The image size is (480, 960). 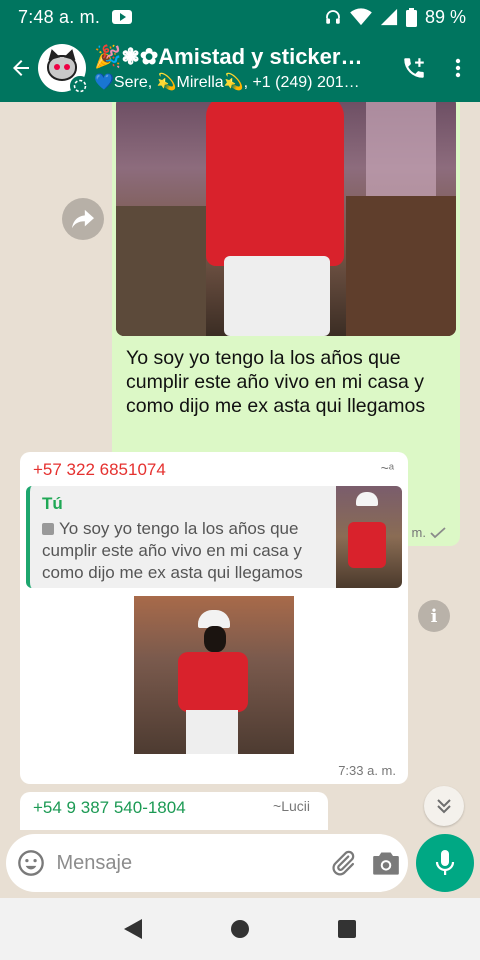 I want to click on nav-home-icon, so click(x=239, y=929).